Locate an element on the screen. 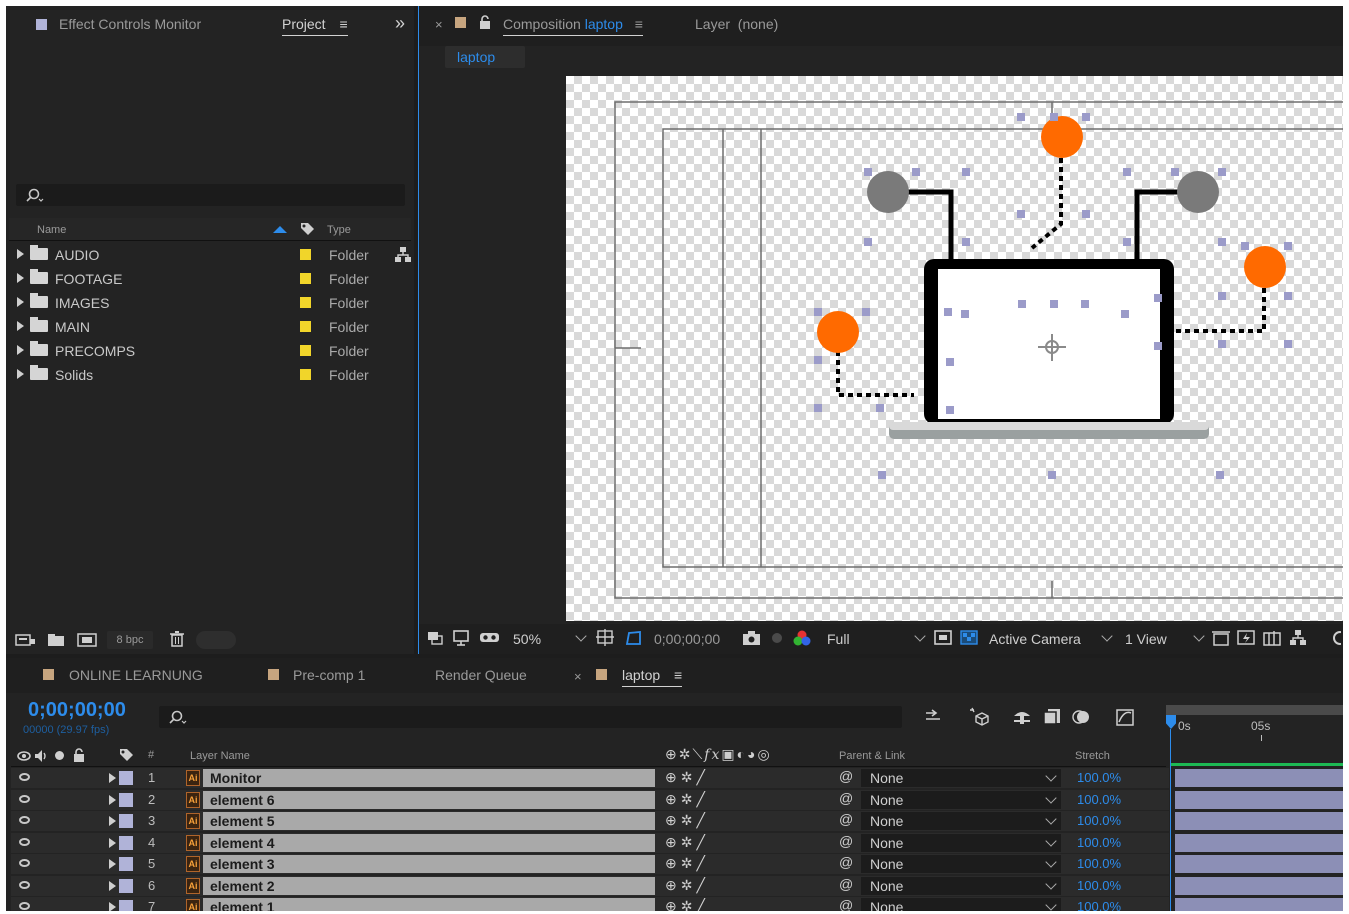 This screenshot has height=914, width=1349. layer-row: 7 Ai element 1 ⊕✲╱ @ None 100.0% is located at coordinates (677, 904).